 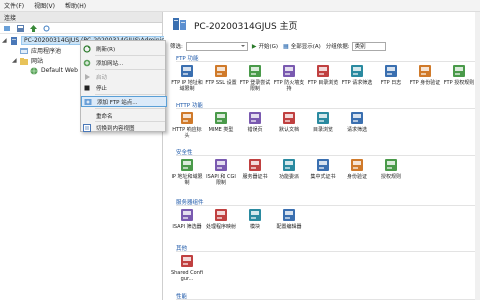 I want to click on feature-item: HTTP 响应标头, so click(x=187, y=125).